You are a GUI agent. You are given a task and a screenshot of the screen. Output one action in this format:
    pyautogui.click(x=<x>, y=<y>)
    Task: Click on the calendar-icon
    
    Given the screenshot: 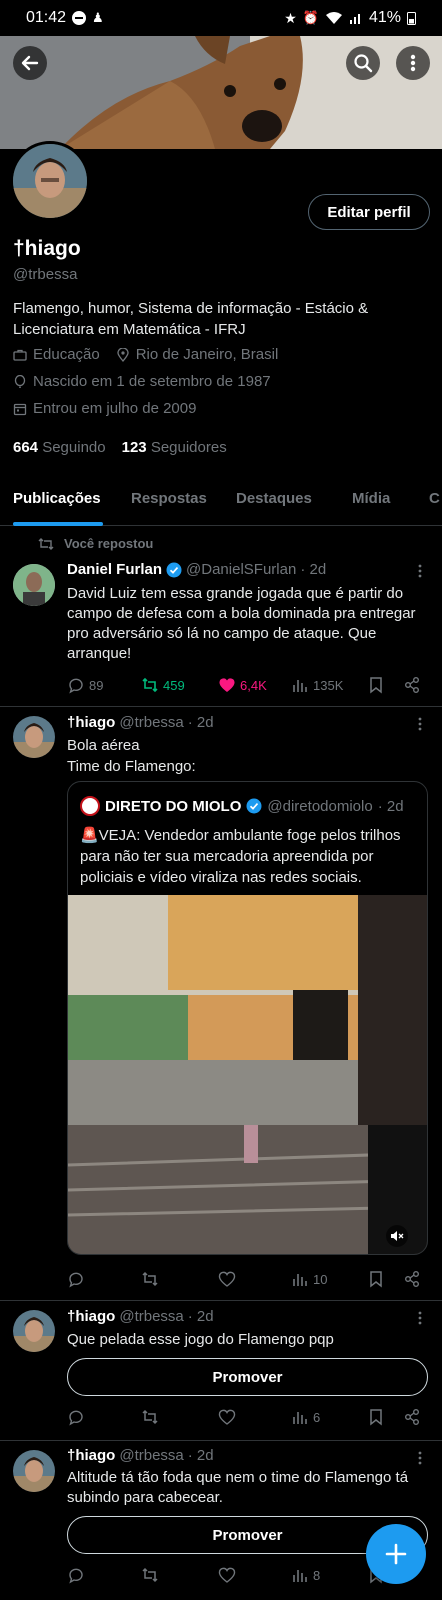 What is the action you would take?
    pyautogui.click(x=20, y=409)
    